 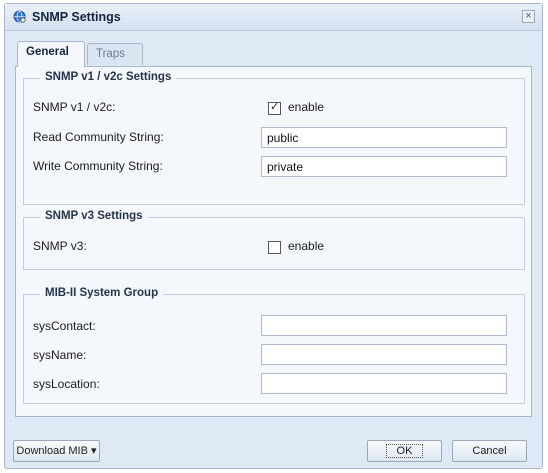 I want to click on snmp-v1v2c-enable-label: enable, so click(x=306, y=107).